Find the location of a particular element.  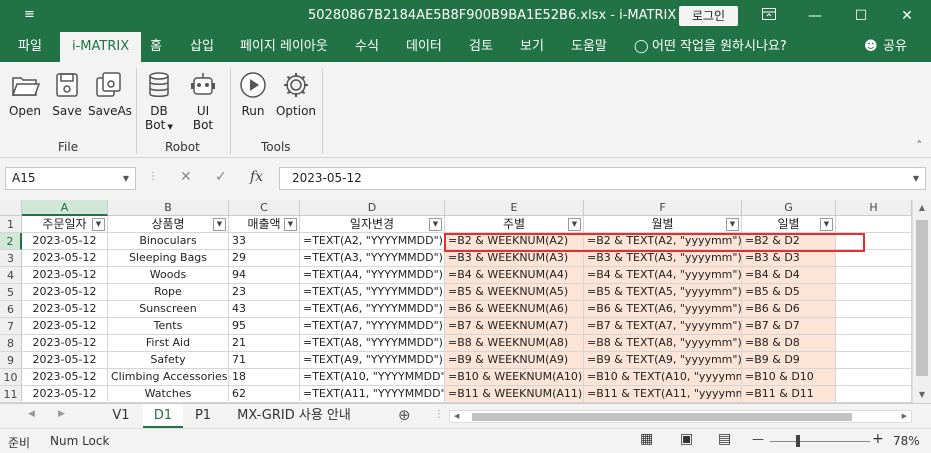

cell-date-change: =TEXT(A11, "YYYYMMDD") is located at coordinates (372, 394).